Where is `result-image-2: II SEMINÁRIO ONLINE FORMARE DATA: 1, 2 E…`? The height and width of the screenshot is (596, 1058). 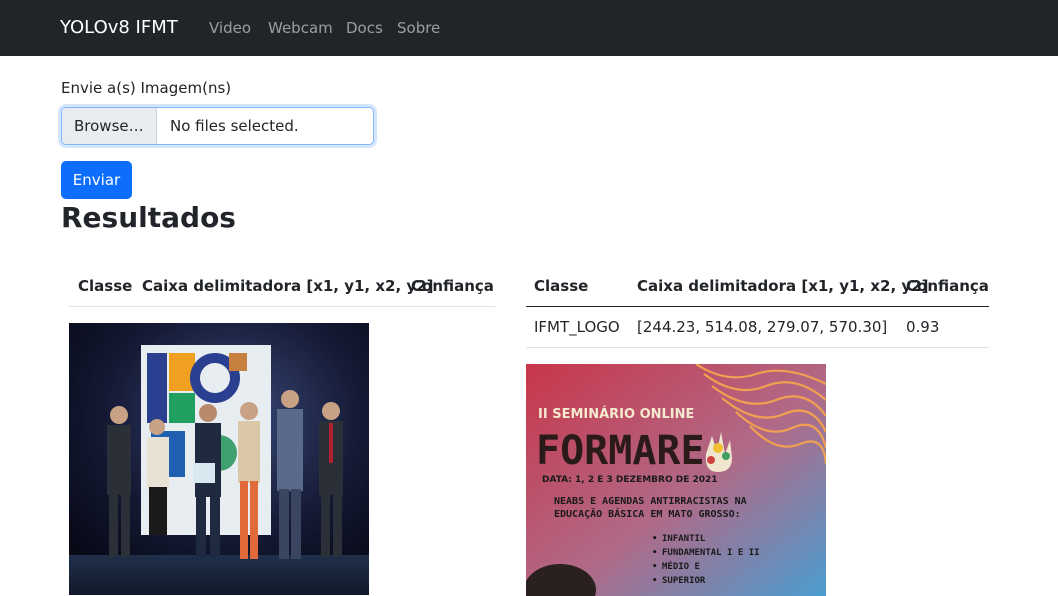
result-image-2: II SEMINÁRIO ONLINE FORMARE DATA: 1, 2 E… is located at coordinates (676, 480).